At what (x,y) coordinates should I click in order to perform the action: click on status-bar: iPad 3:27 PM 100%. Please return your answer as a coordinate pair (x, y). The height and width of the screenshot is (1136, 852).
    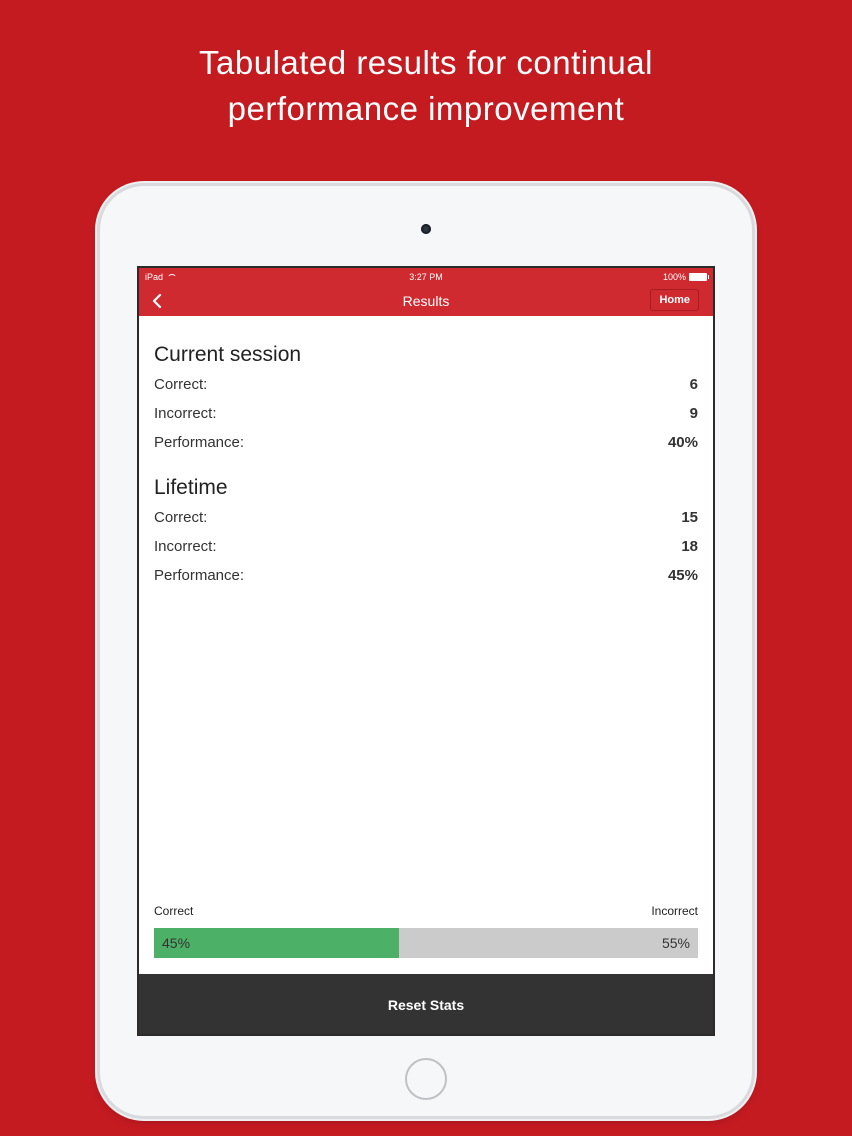
    Looking at the image, I should click on (426, 277).